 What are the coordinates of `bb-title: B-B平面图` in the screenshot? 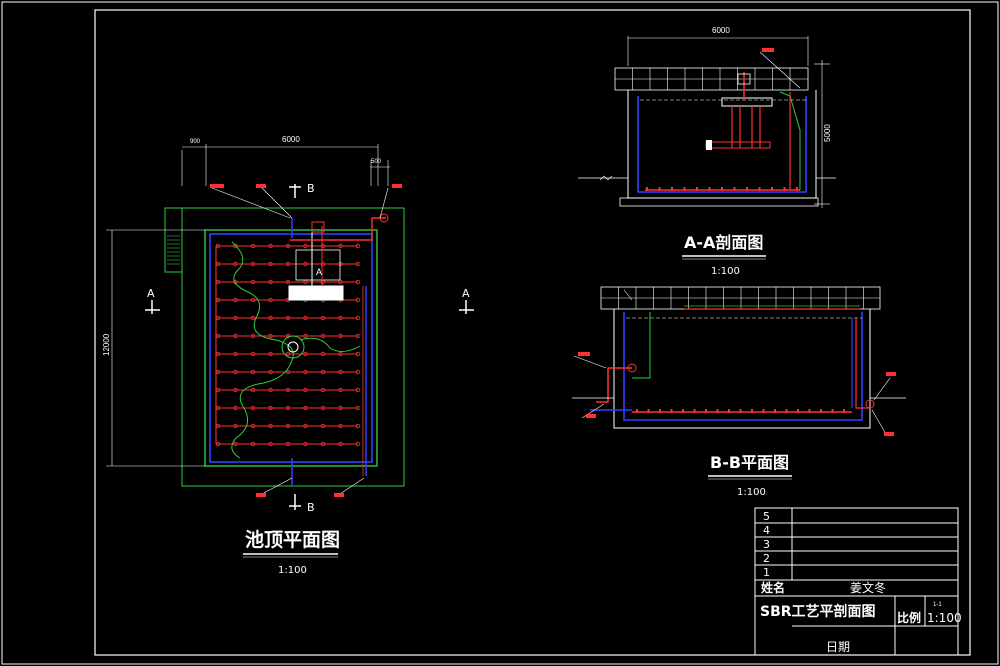 It's located at (749, 462).